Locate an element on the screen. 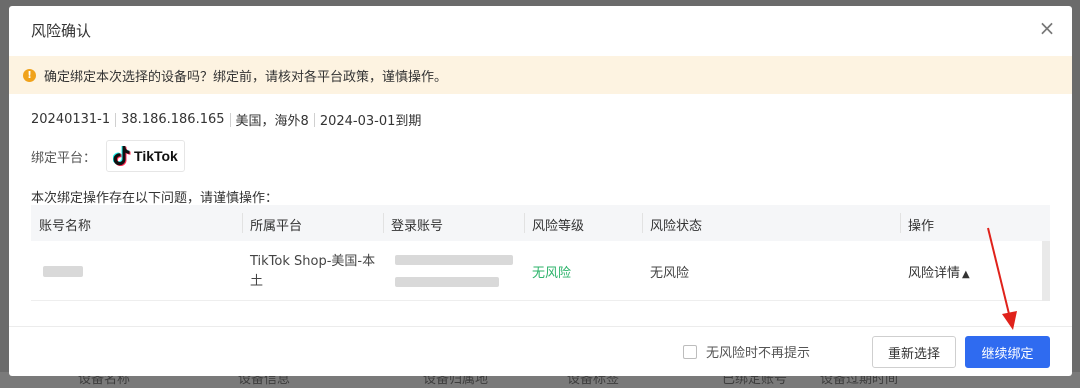  no-remind-checkbox is located at coordinates (690, 351).